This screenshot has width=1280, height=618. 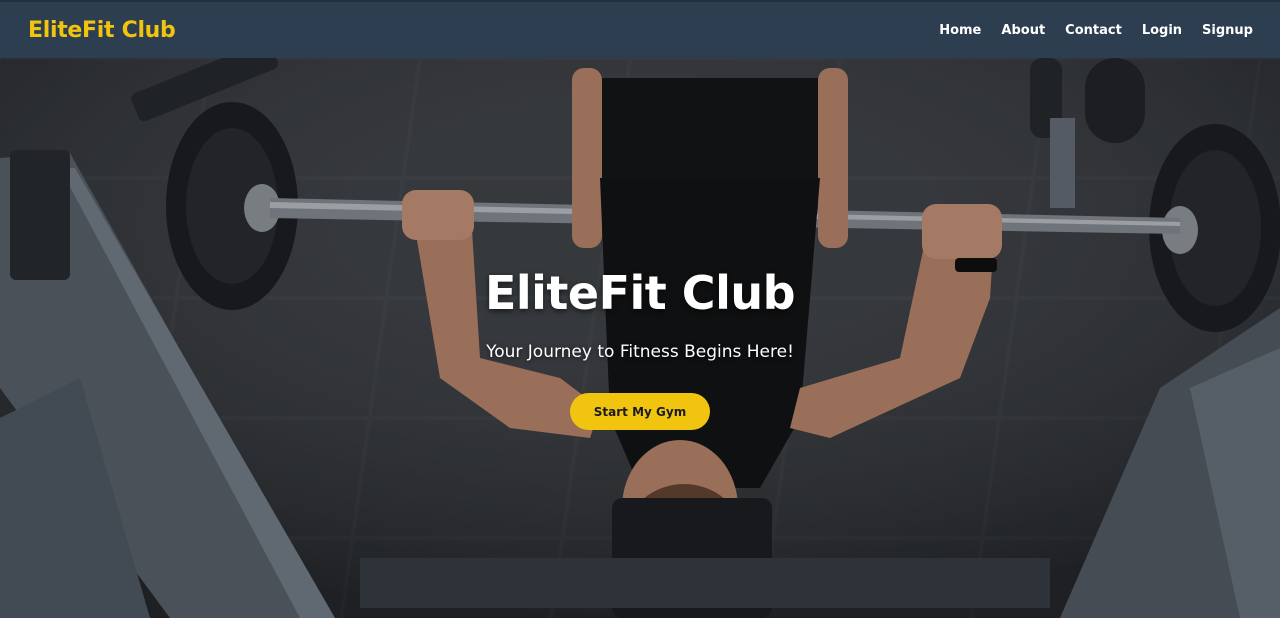 What do you see at coordinates (1227, 30) in the screenshot?
I see `nav-link-signup: Signup` at bounding box center [1227, 30].